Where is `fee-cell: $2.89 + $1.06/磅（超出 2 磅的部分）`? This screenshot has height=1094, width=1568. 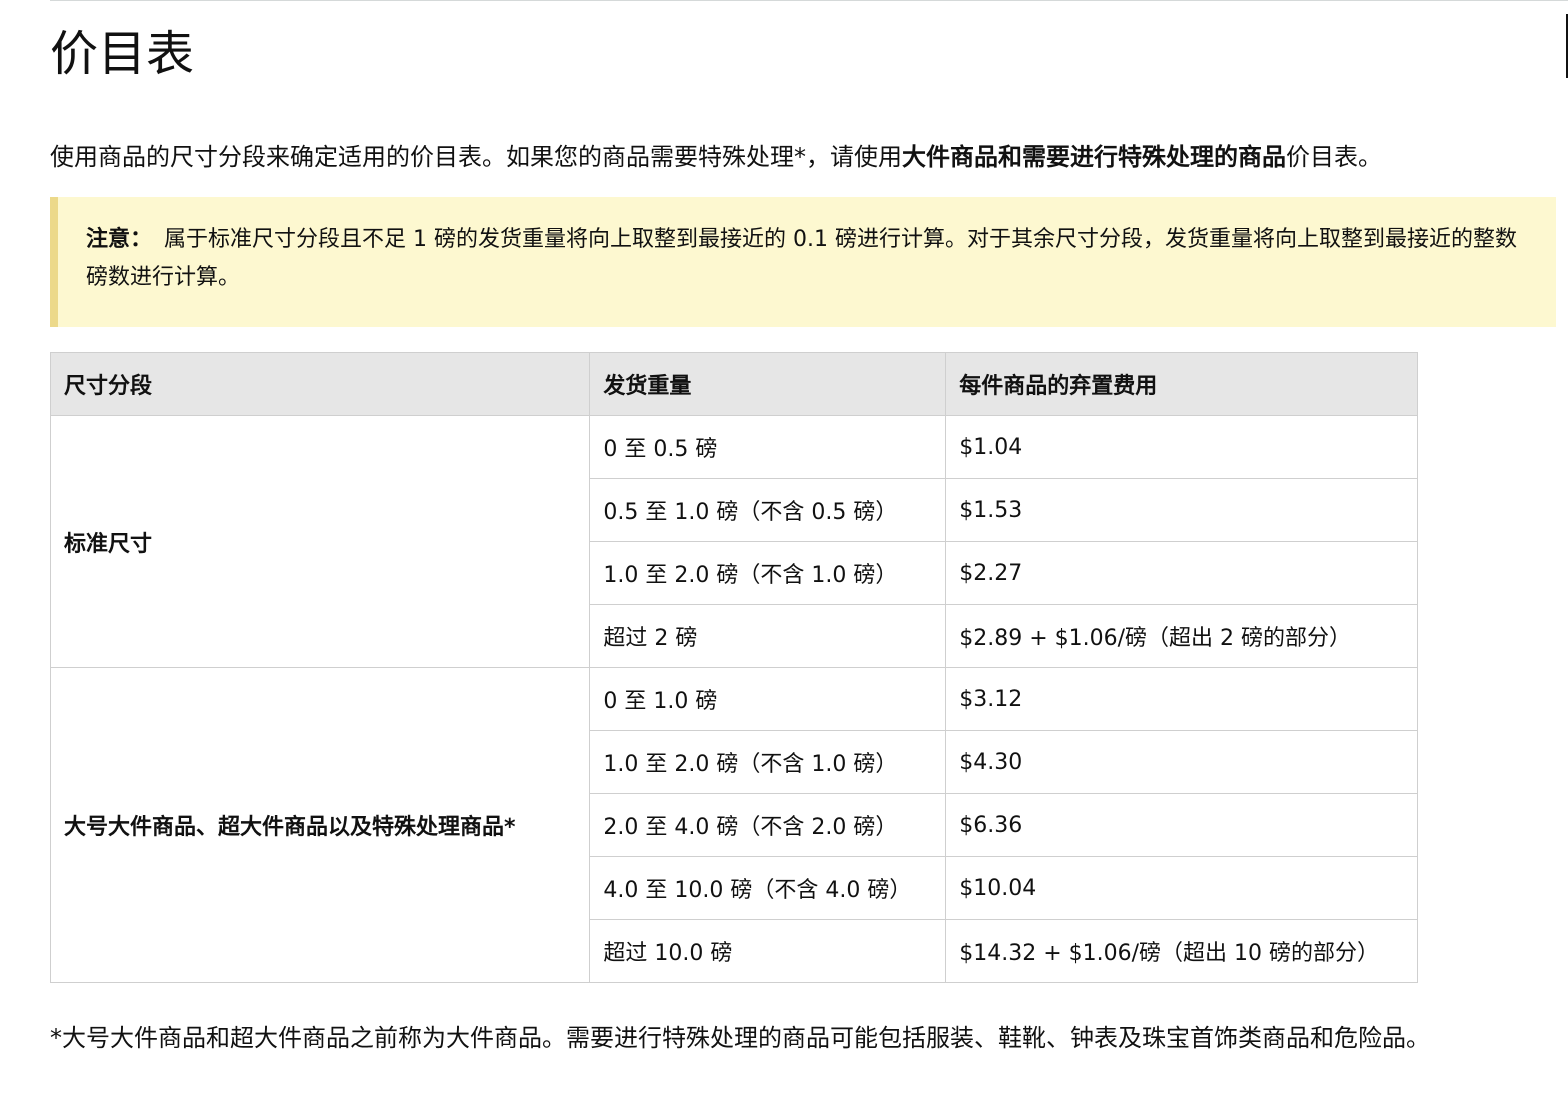 fee-cell: $2.89 + $1.06/磅（超出 2 磅的部分） is located at coordinates (1181, 636).